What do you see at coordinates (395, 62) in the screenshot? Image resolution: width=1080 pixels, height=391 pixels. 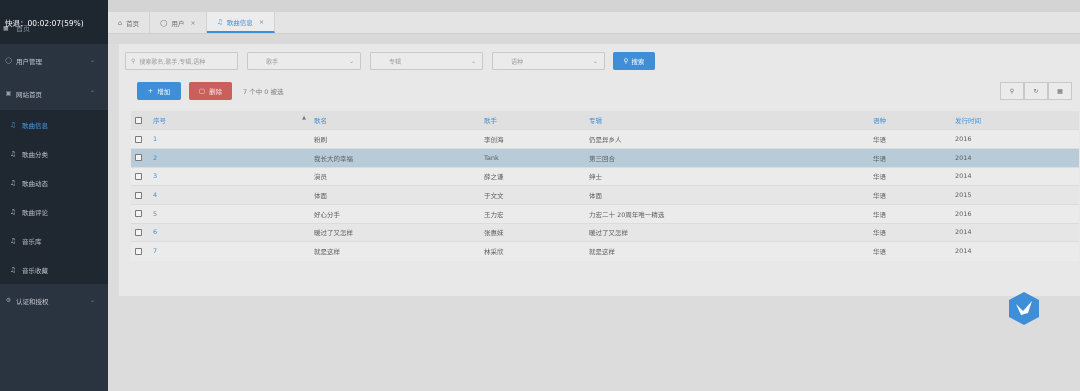 I see `album-placeholder: 专辑` at bounding box center [395, 62].